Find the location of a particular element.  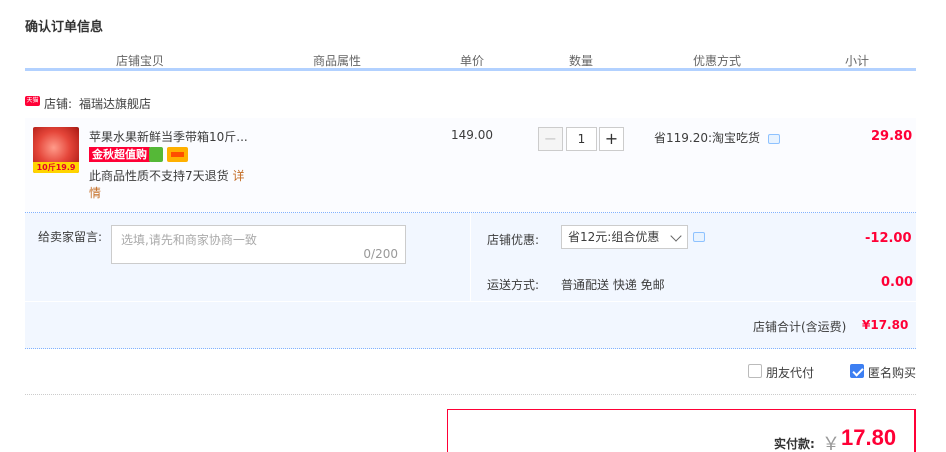

unit-price: 149.00 is located at coordinates (472, 135).